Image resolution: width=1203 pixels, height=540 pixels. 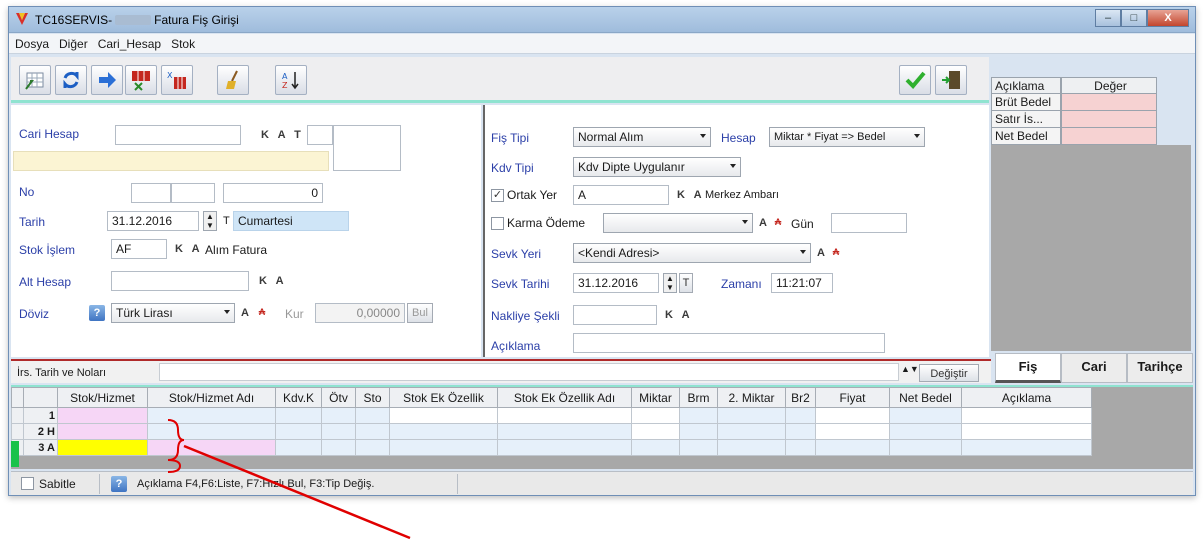 I want to click on sevk-tarihi-input: 31.12.2016, so click(x=616, y=283).